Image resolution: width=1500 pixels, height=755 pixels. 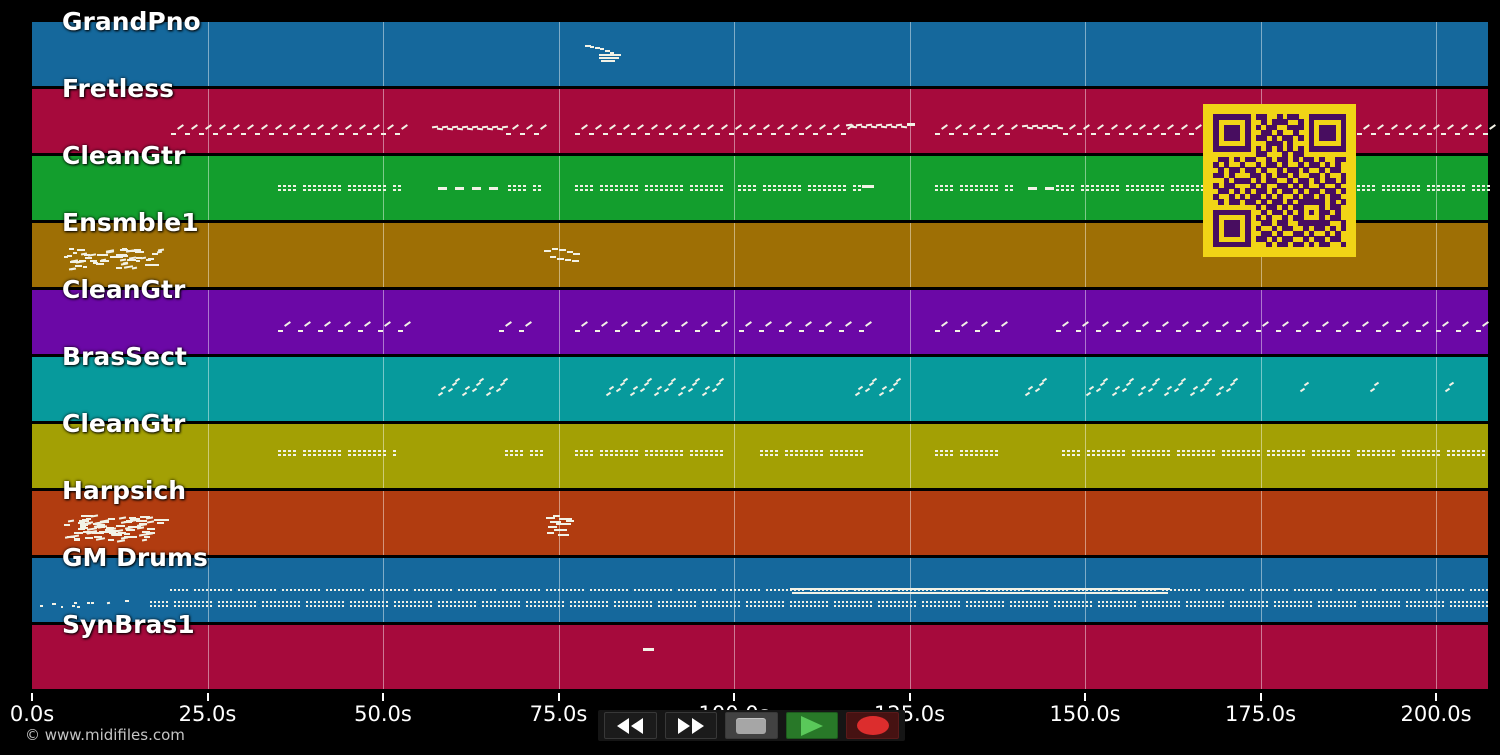 What do you see at coordinates (130, 222) in the screenshot?
I see `track-label: Ensmble1` at bounding box center [130, 222].